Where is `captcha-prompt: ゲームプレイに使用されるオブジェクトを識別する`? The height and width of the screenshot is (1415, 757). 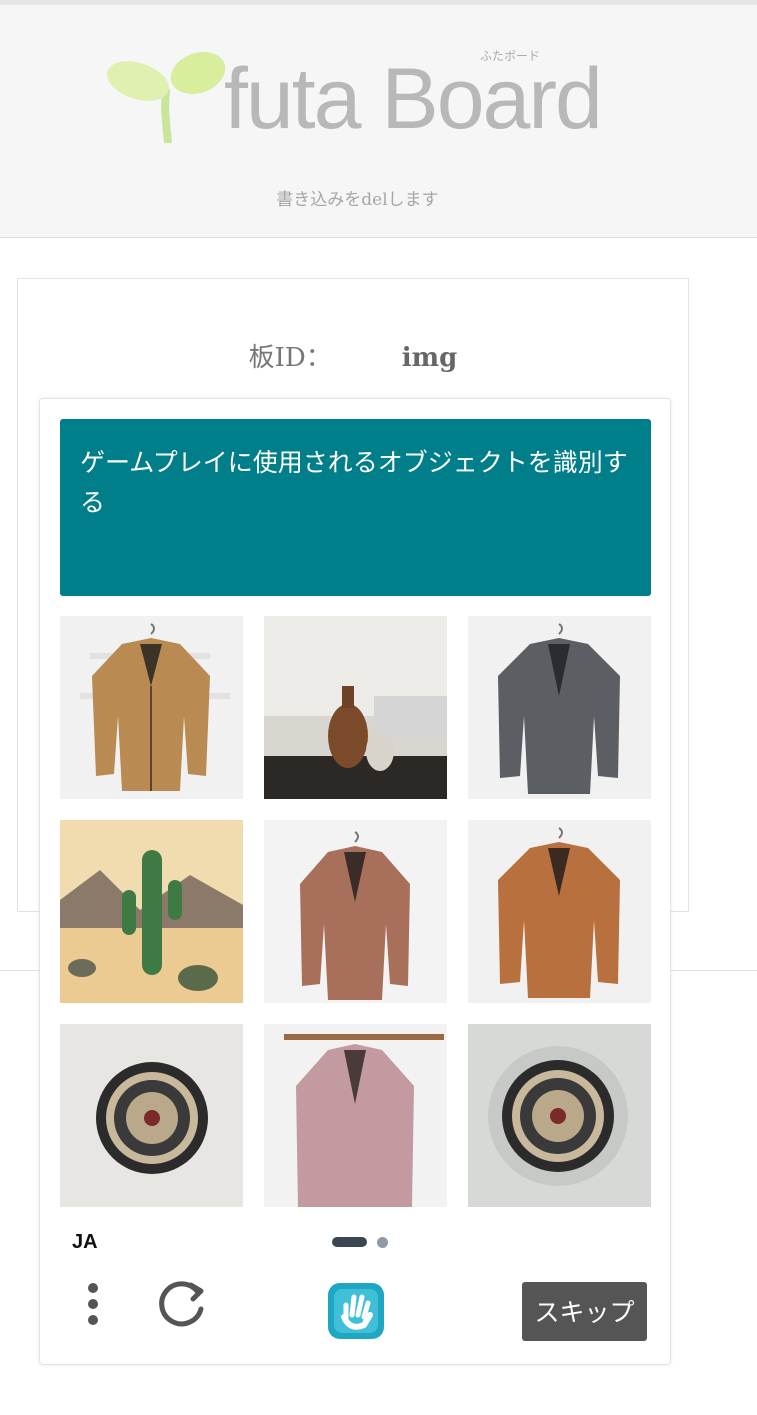
captcha-prompt: ゲームプレイに使用されるオブジェクトを識別する is located at coordinates (355, 507).